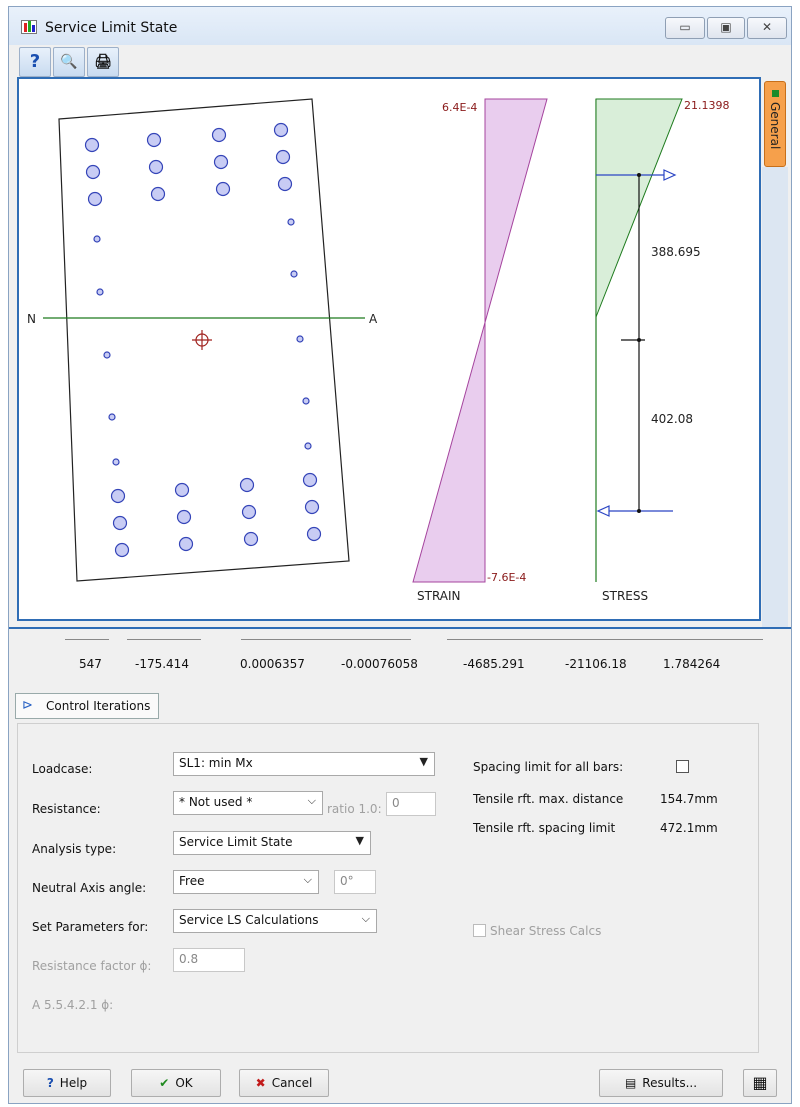  Describe the element at coordinates (216, 763) in the screenshot. I see `loadcase-value: SL1: min Mx` at that location.